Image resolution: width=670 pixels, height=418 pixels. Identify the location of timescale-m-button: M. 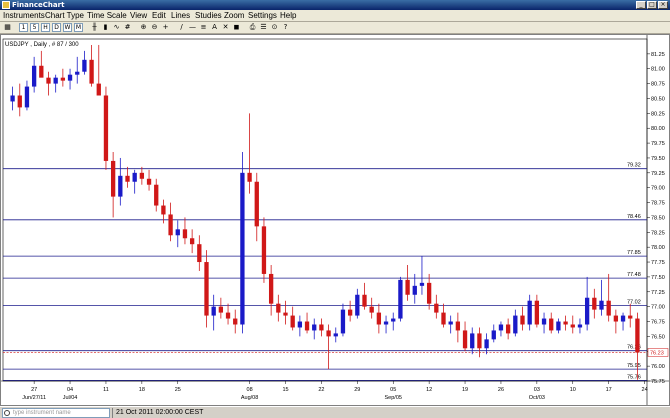
(78, 27).